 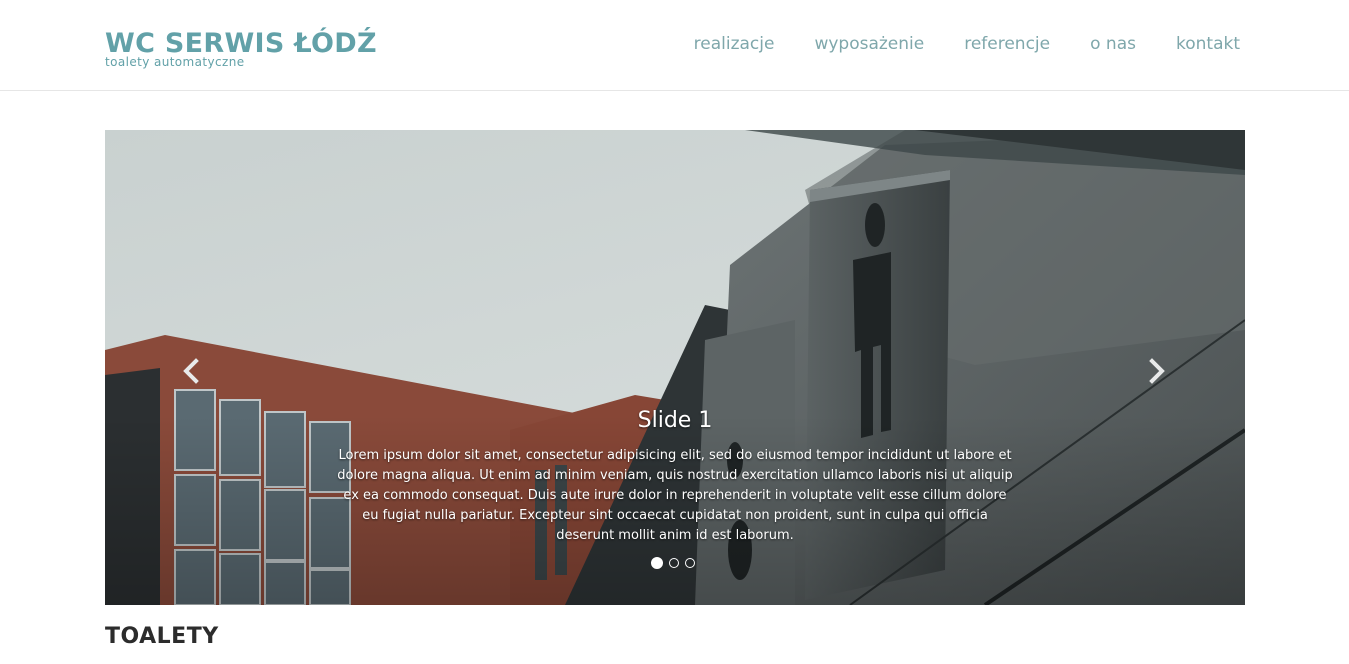 I want to click on nav-item-referencje: referencje, so click(x=1007, y=44).